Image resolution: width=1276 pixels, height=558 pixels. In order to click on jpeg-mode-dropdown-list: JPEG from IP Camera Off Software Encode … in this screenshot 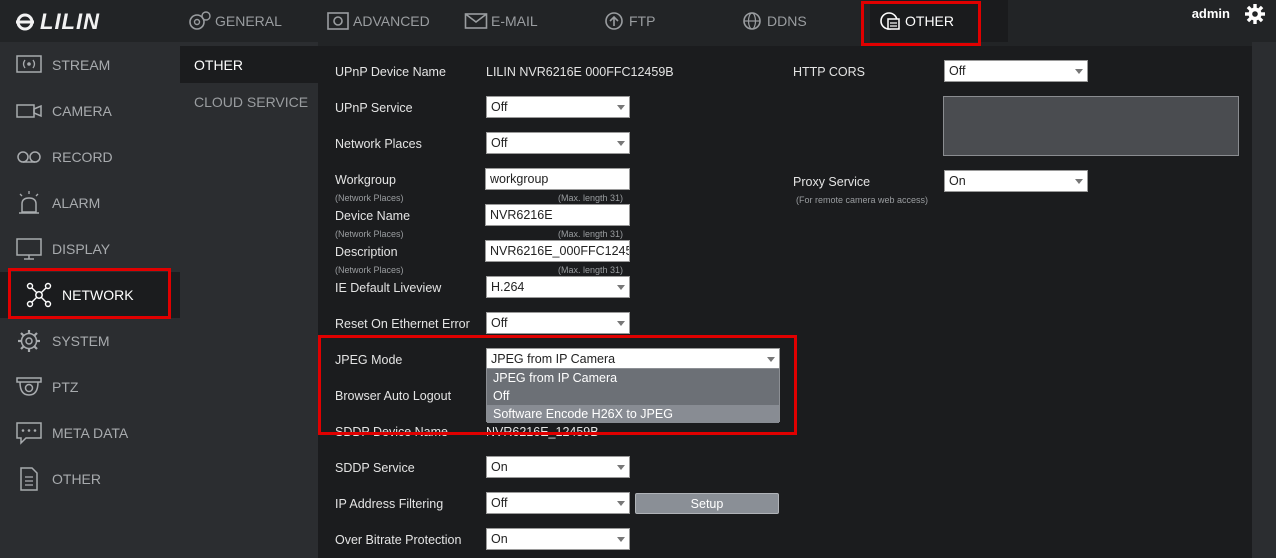, I will do `click(633, 395)`.